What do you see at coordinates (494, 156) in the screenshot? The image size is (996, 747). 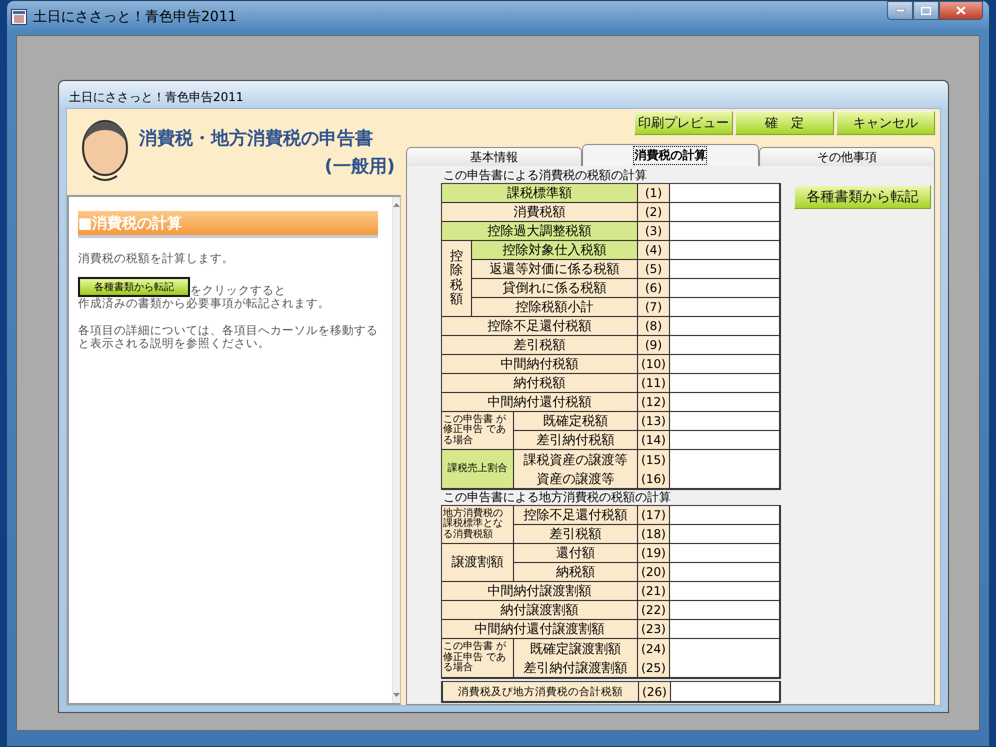 I see `tab: 基本情報` at bounding box center [494, 156].